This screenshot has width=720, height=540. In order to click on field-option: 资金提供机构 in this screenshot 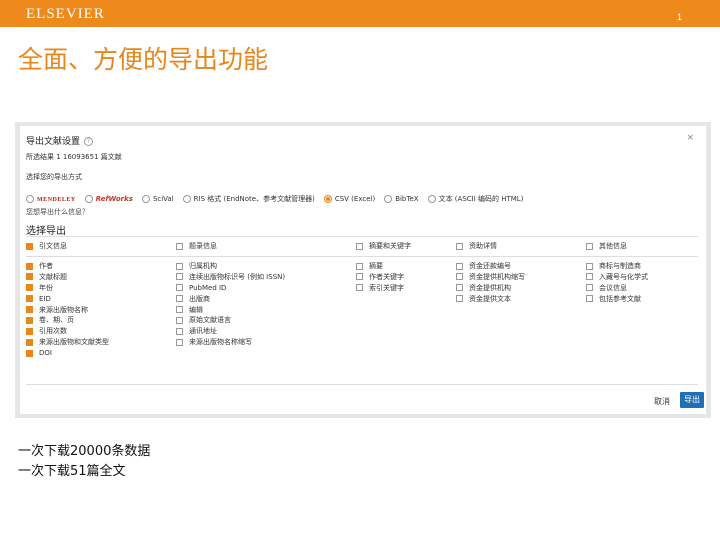, I will do `click(490, 288)`.